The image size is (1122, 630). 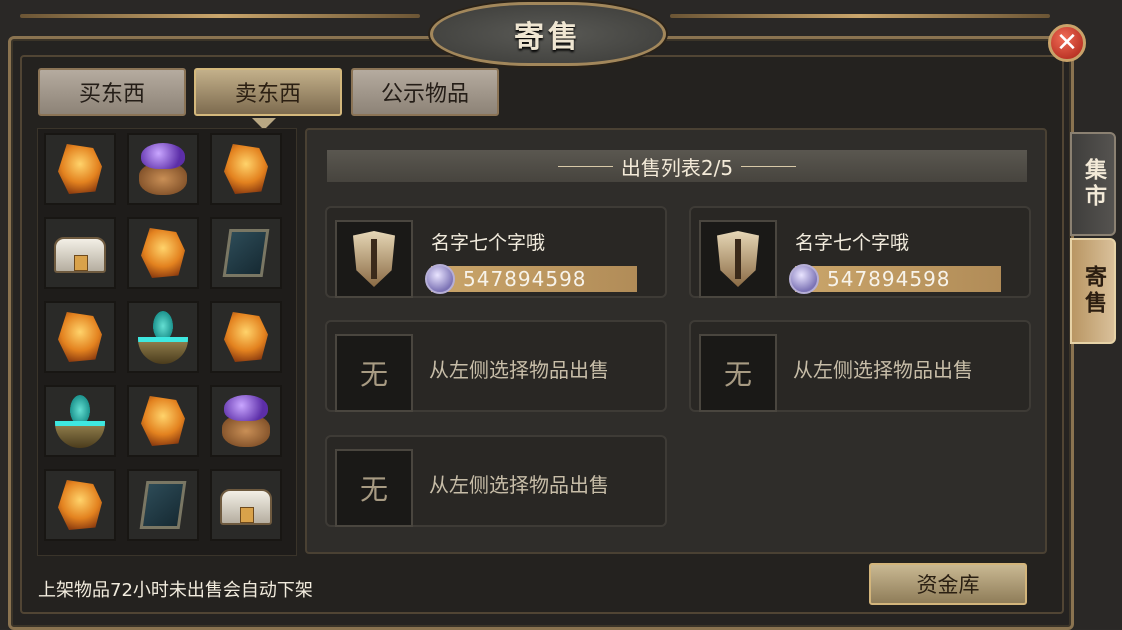 I want to click on title-plate: 寄售, so click(x=548, y=34).